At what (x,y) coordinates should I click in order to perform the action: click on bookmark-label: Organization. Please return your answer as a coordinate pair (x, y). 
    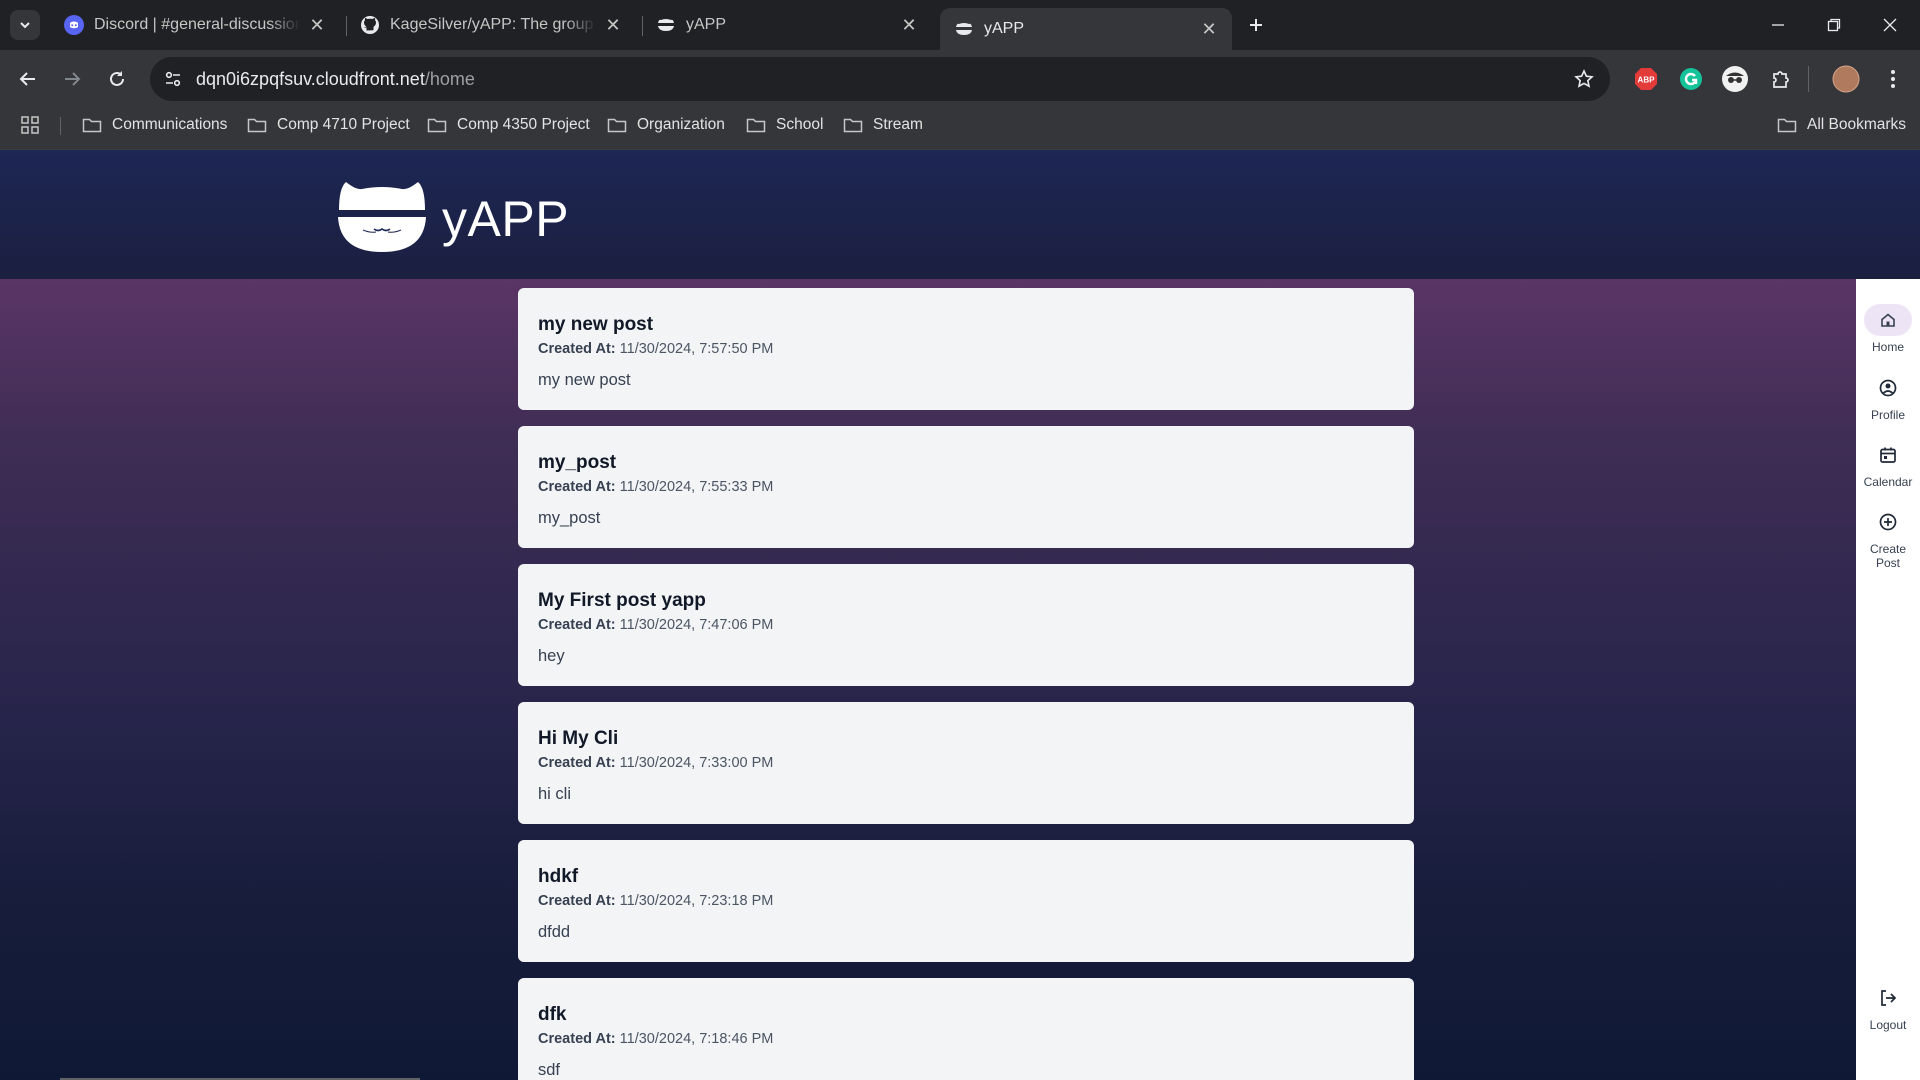
    Looking at the image, I should click on (681, 124).